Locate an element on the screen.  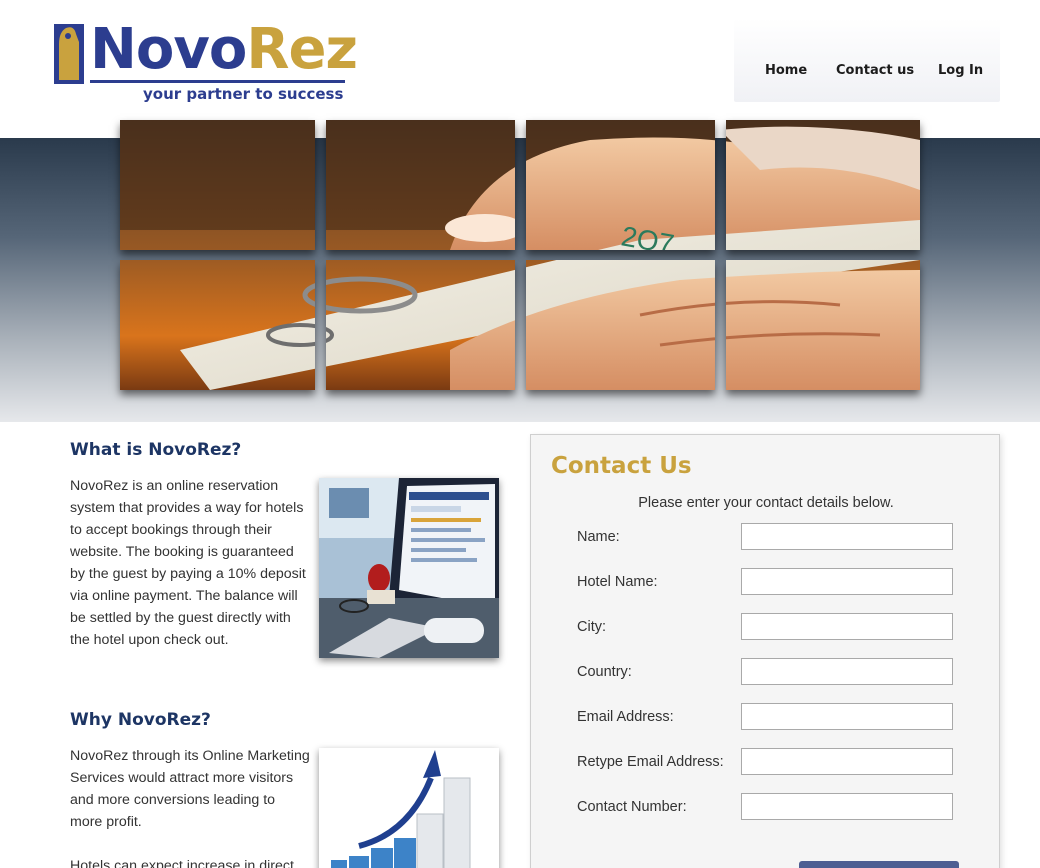
nav-home-link: Home is located at coordinates (786, 70).